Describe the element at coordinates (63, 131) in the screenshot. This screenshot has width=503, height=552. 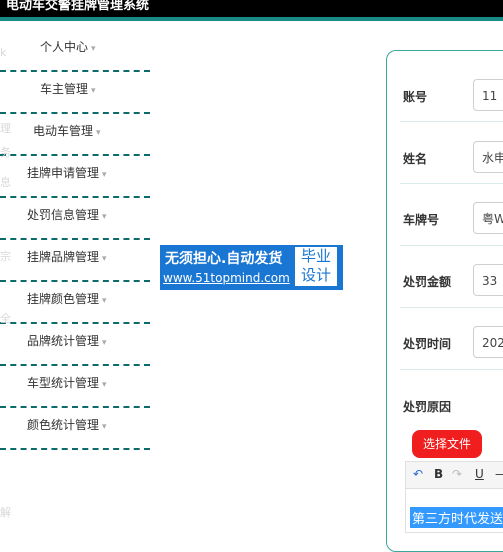
I see `sidebar-item-label: 电动车管理` at that location.